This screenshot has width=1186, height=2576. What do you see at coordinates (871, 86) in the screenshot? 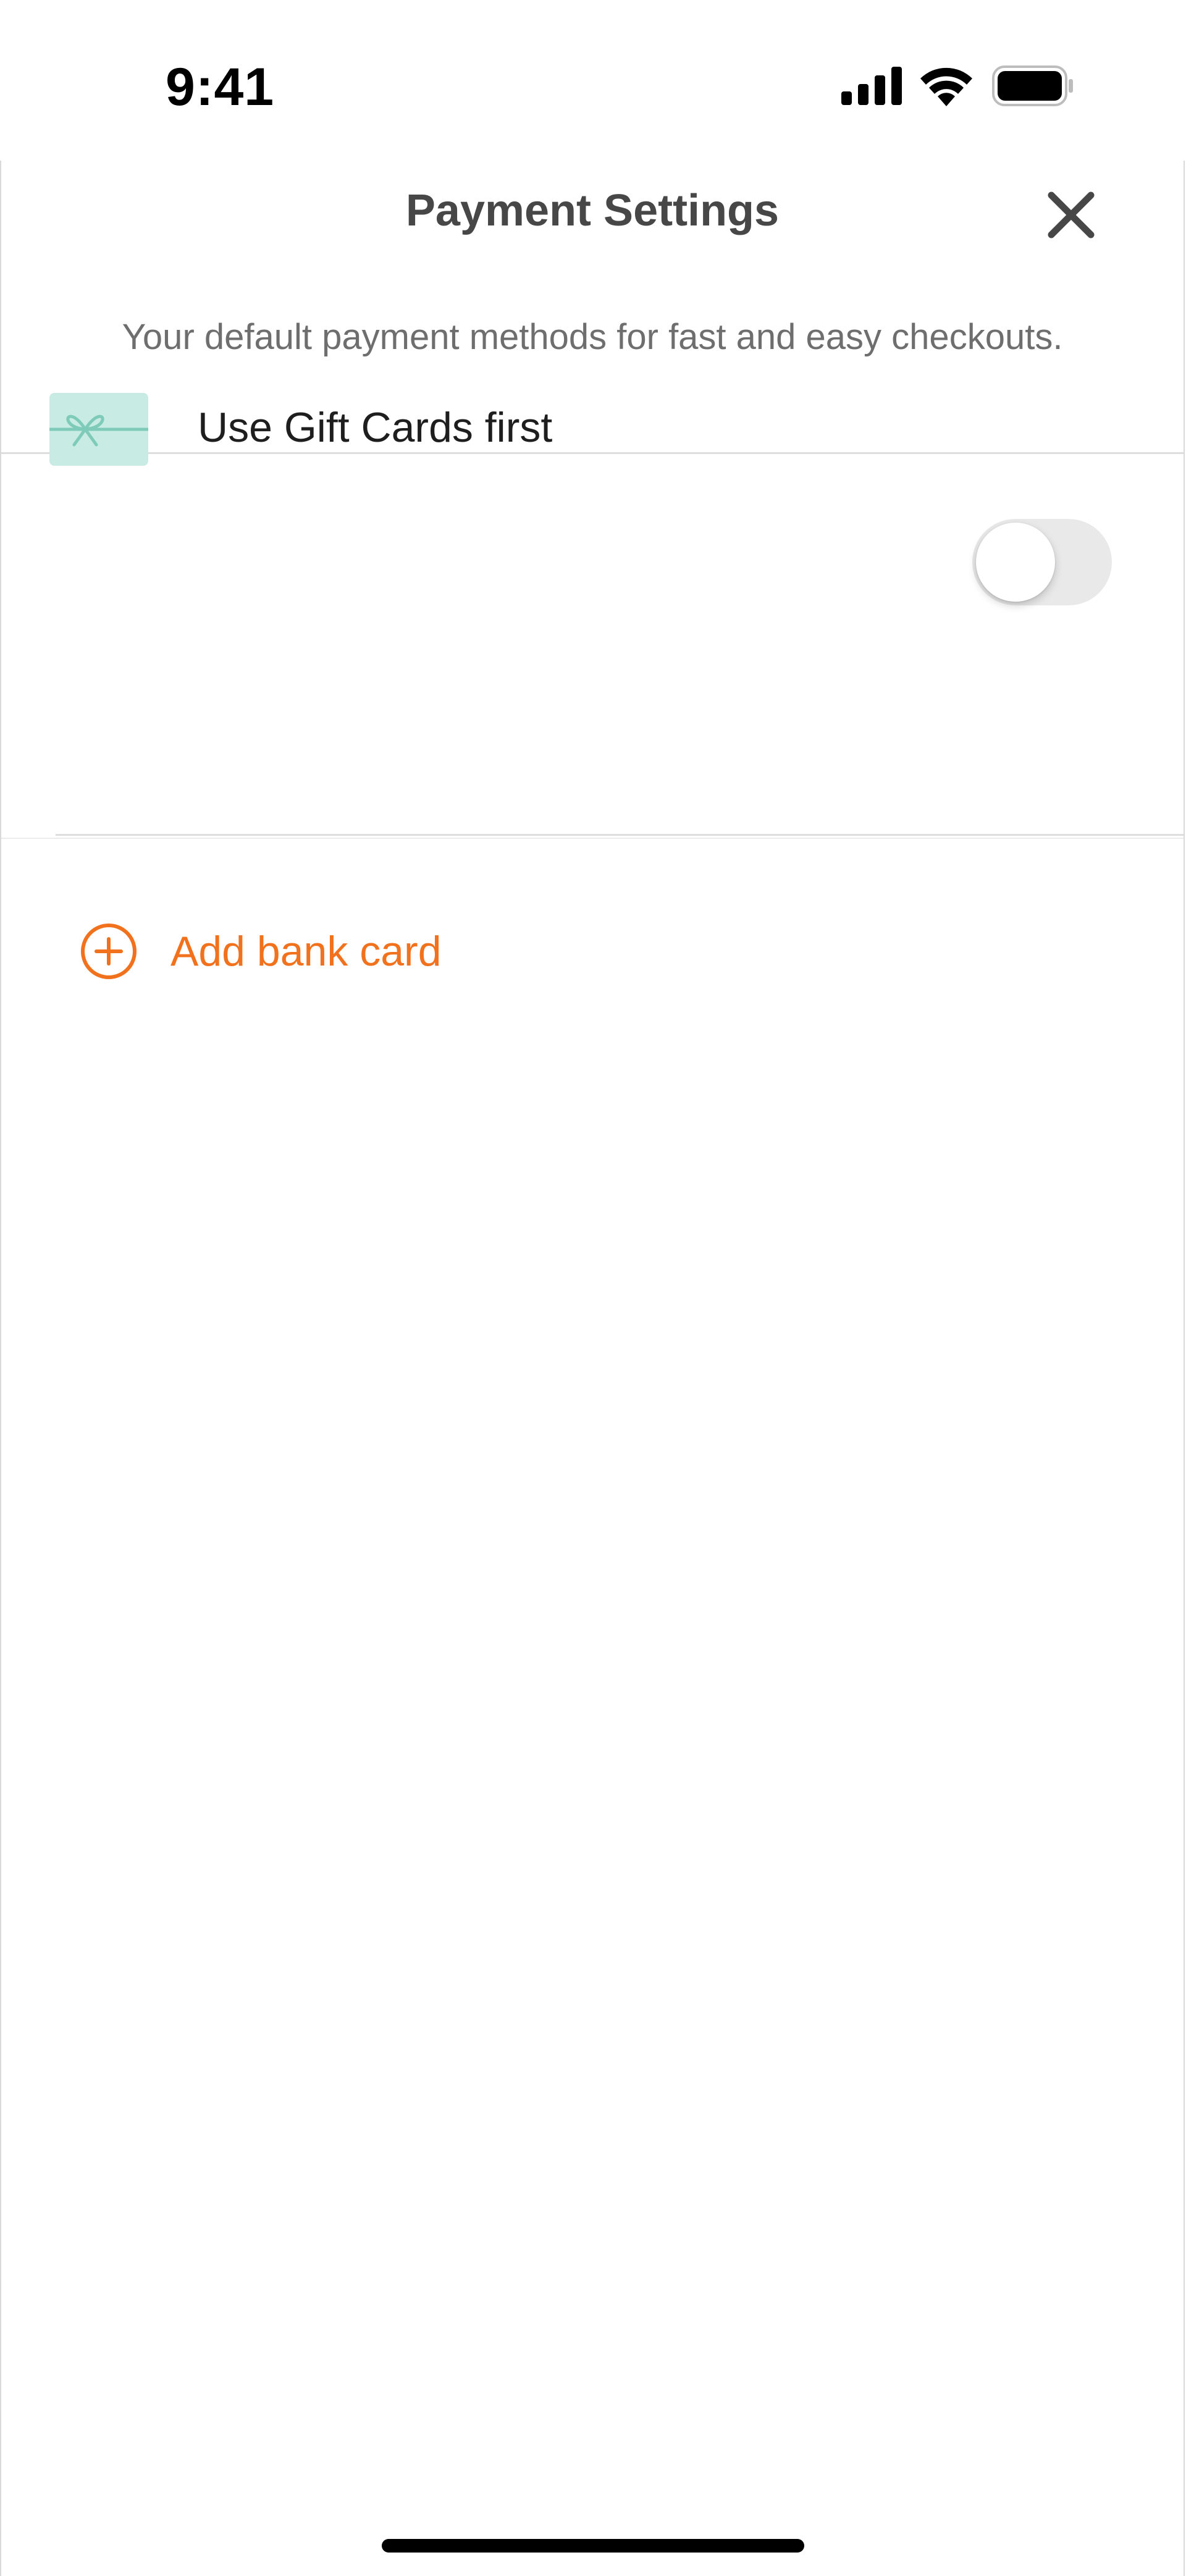
I see `signal-icon` at bounding box center [871, 86].